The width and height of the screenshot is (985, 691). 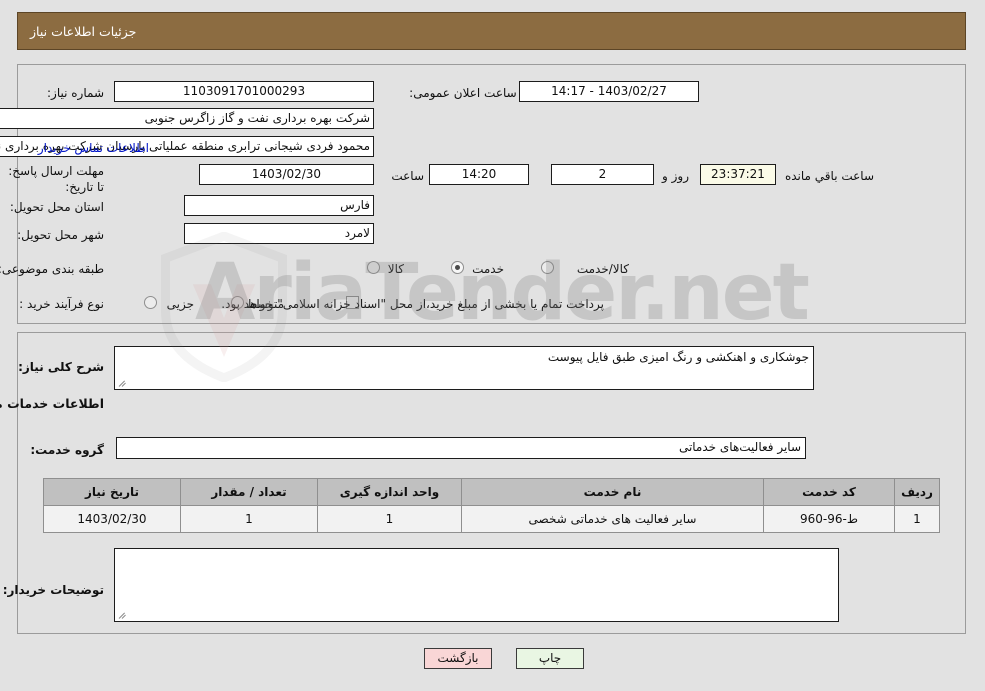 I want to click on buyer-org-field: شرکت بهره برداری نفت و گاز زاگرس جنوبی, so click(x=187, y=118).